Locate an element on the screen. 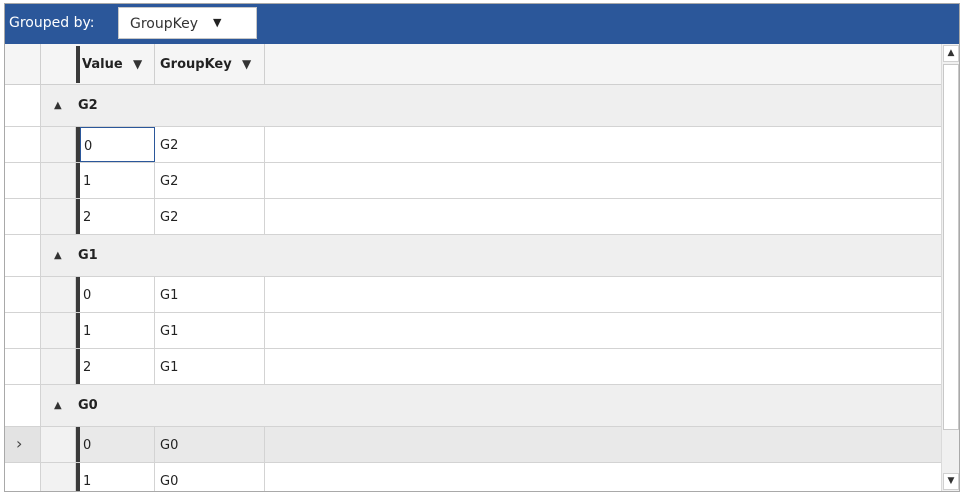 The width and height of the screenshot is (965, 498). group-header-row: ▲ G0 is located at coordinates (473, 406).